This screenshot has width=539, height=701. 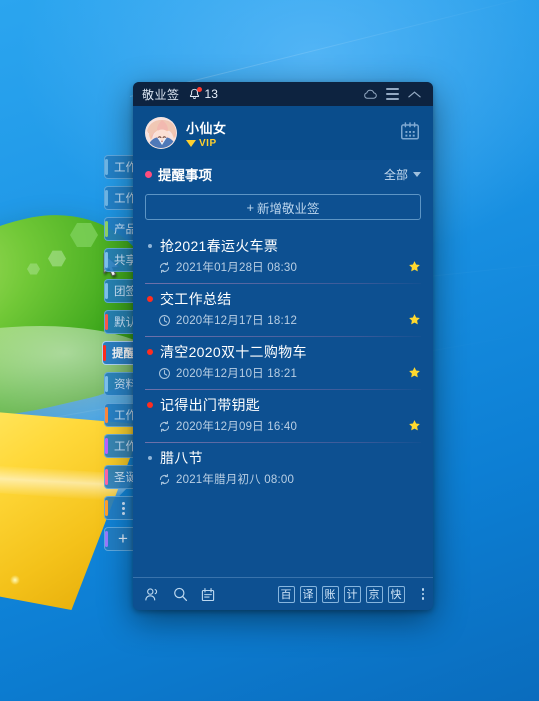 I want to click on user-info: 小仙女 VIP, so click(x=206, y=133).